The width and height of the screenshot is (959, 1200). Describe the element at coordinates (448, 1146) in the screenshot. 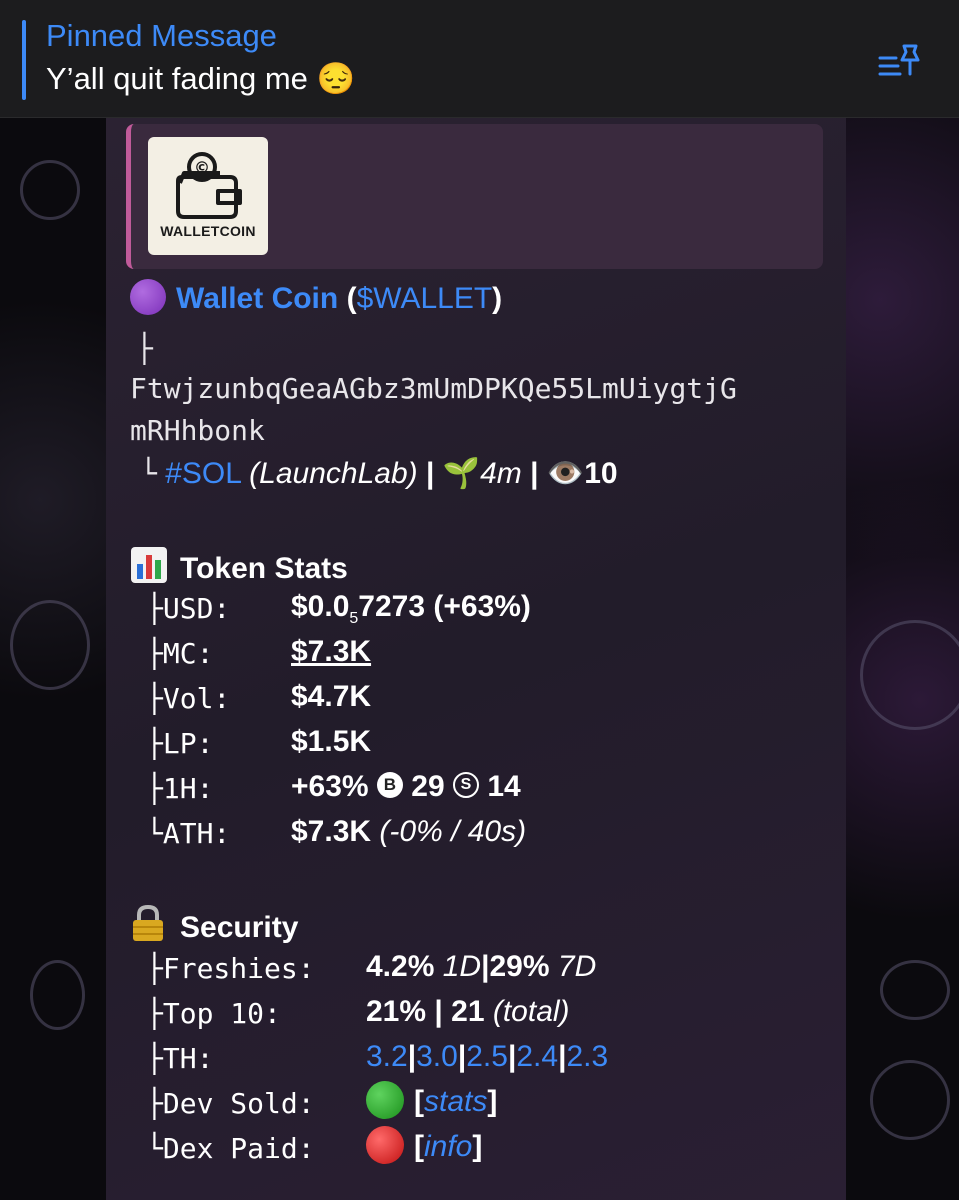

I see `dex-info-link: info` at that location.